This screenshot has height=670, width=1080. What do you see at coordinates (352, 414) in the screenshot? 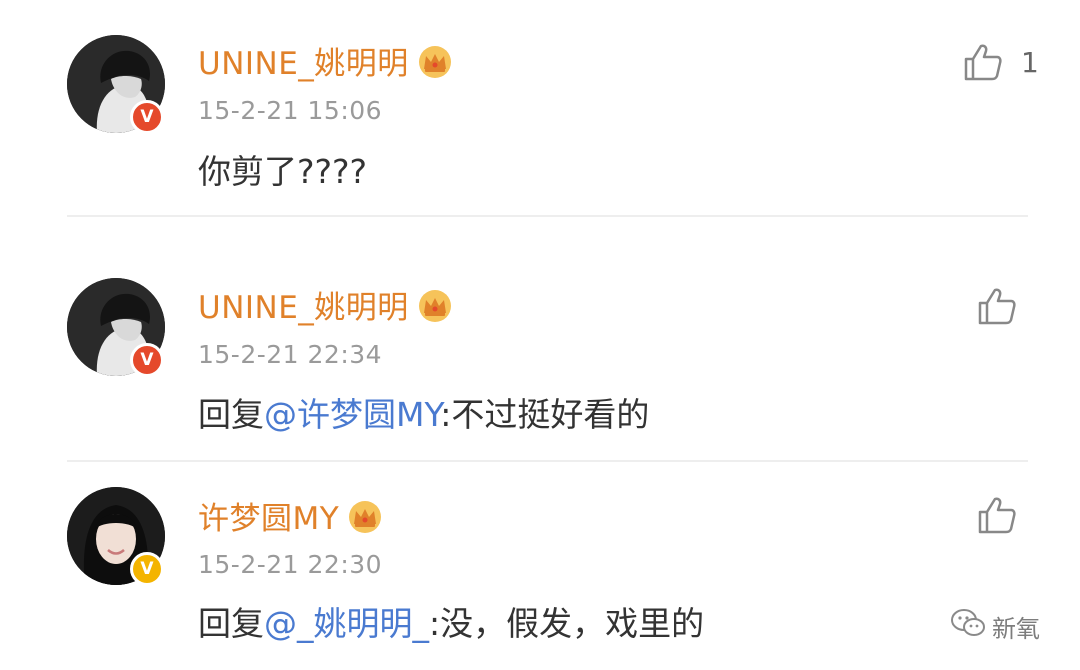
I see `mention-link: @许梦圆MY` at bounding box center [352, 414].